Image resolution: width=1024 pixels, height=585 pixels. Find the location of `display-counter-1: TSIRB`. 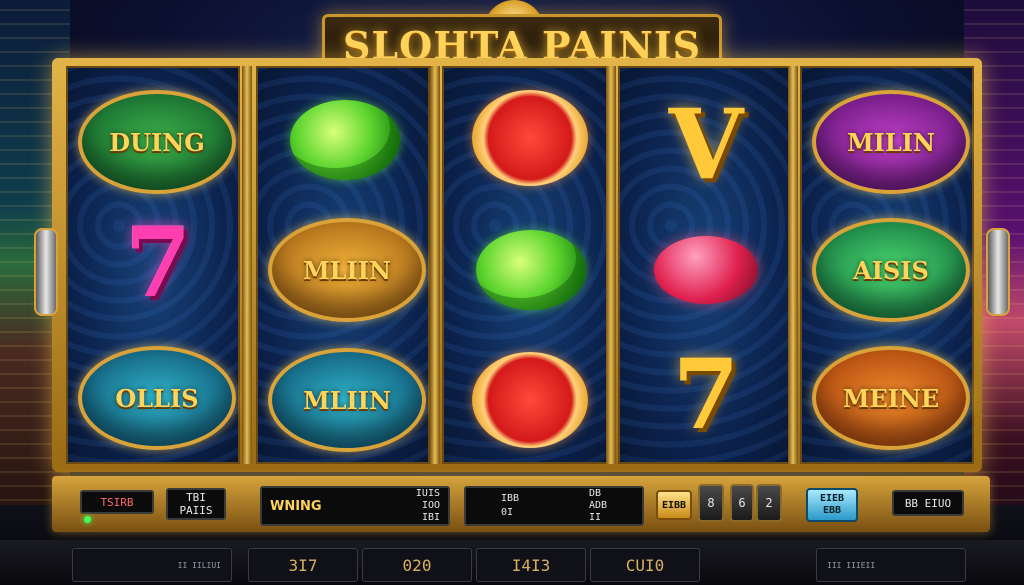

display-counter-1: TSIRB is located at coordinates (117, 502).